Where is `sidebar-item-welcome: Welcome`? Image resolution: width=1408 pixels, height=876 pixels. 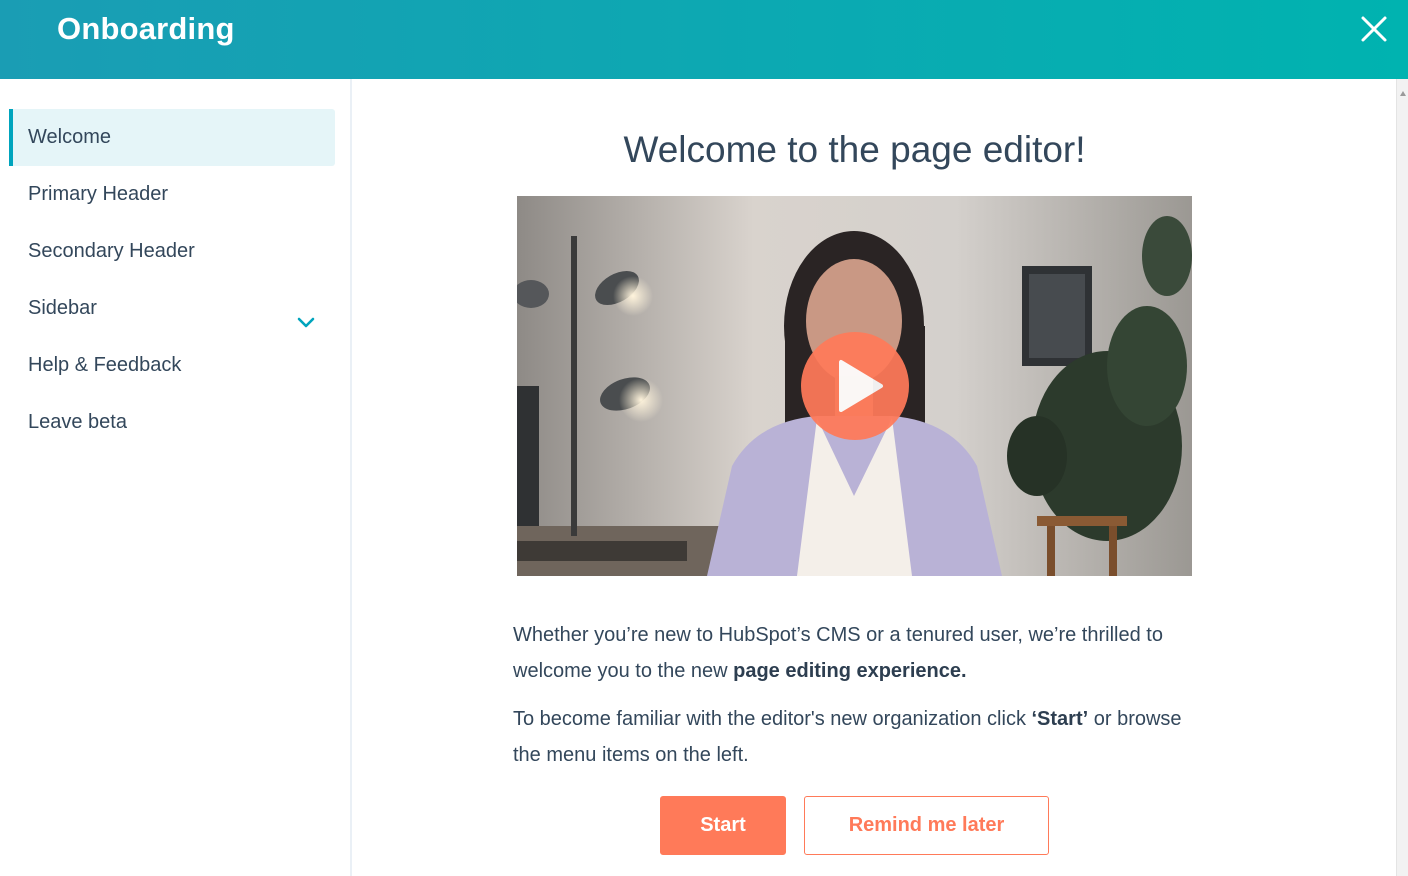 sidebar-item-welcome: Welcome is located at coordinates (172, 137).